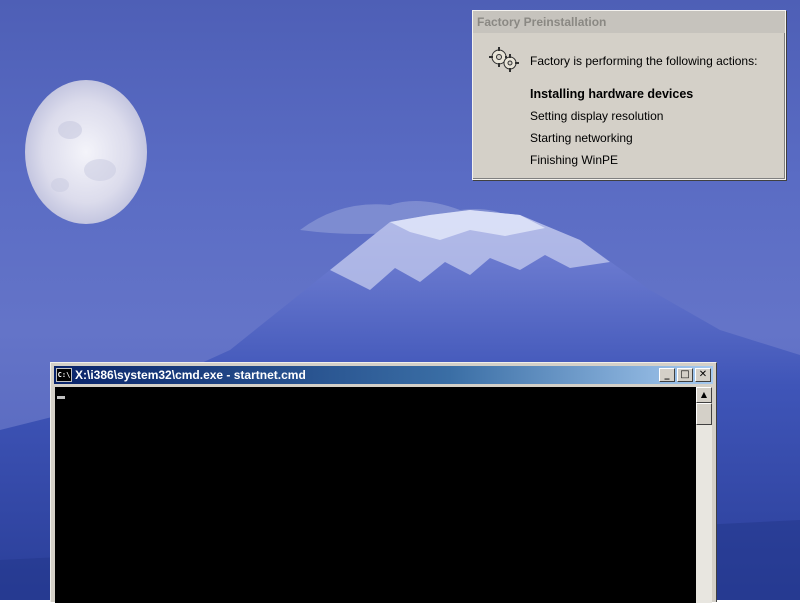 This screenshot has height=603, width=800. Describe the element at coordinates (703, 375) in the screenshot. I see `close-button: ✕` at that location.